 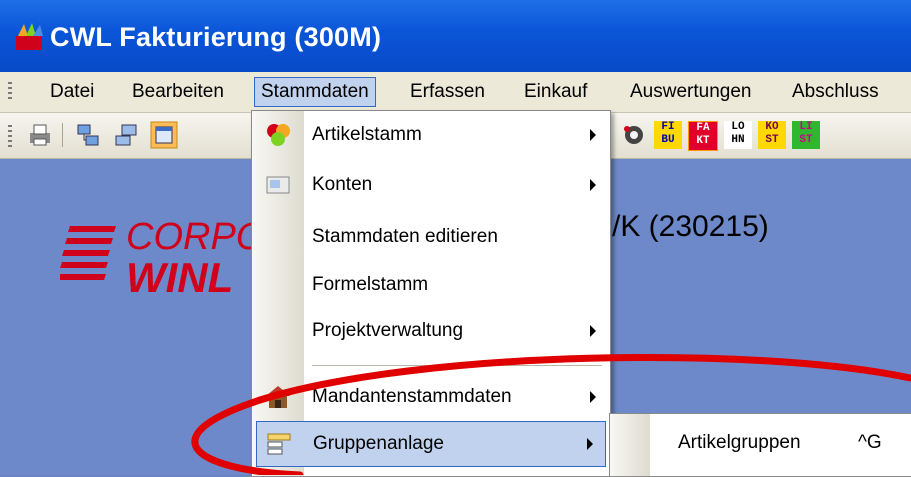 I want to click on logo-stripes-icon, so click(x=88, y=253).